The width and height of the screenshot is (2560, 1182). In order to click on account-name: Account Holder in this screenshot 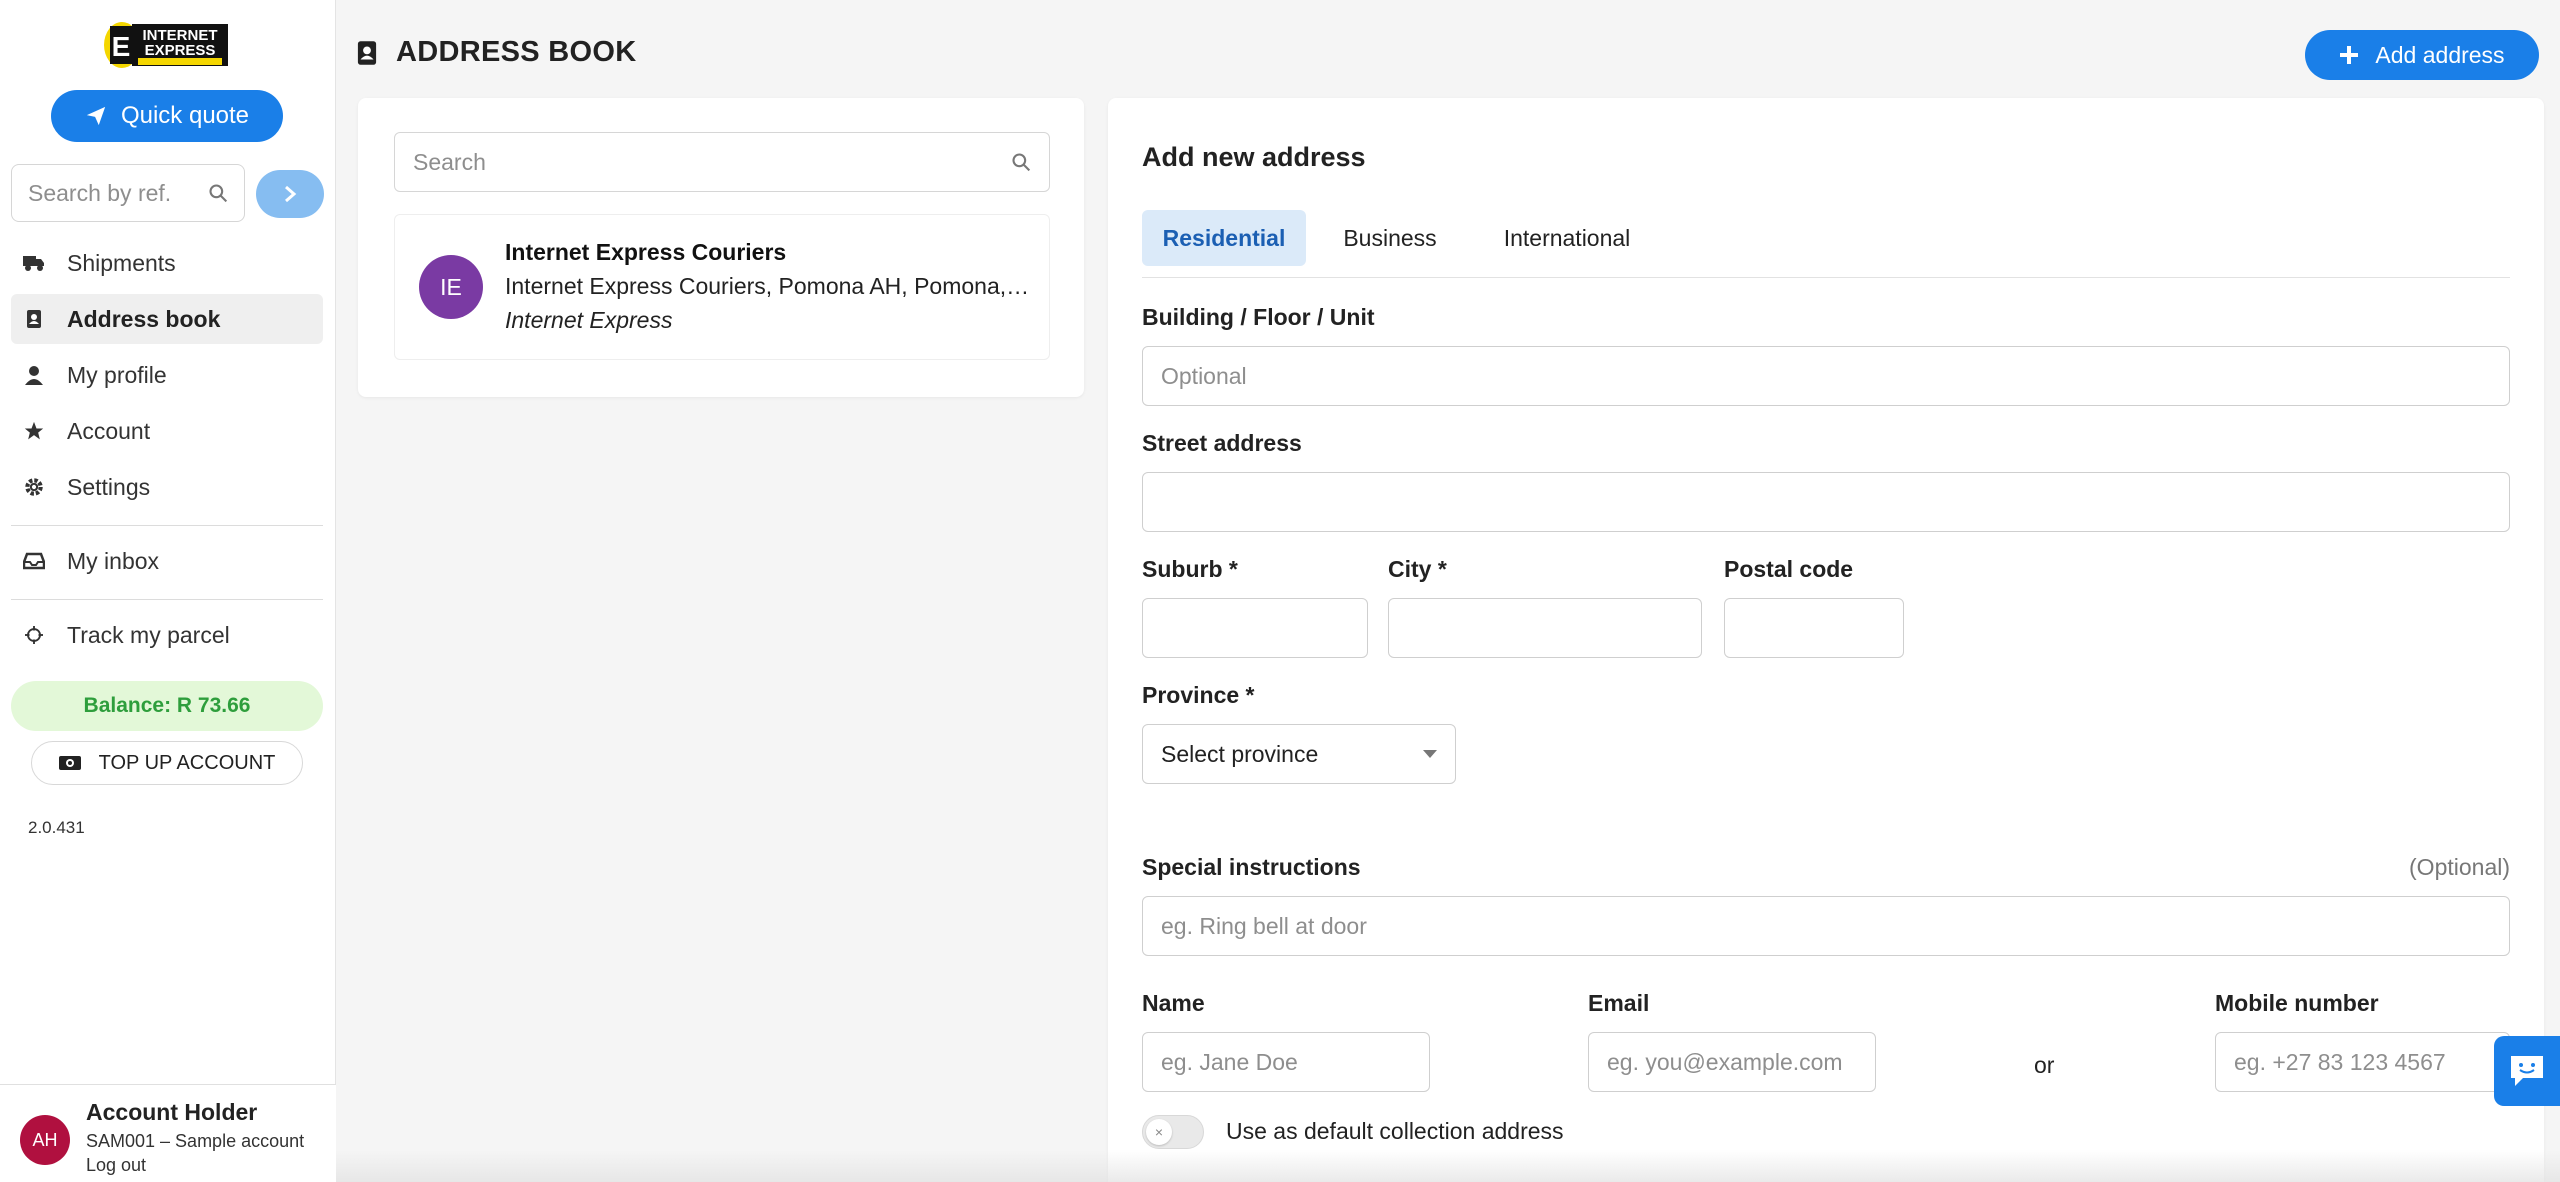, I will do `click(172, 1112)`.